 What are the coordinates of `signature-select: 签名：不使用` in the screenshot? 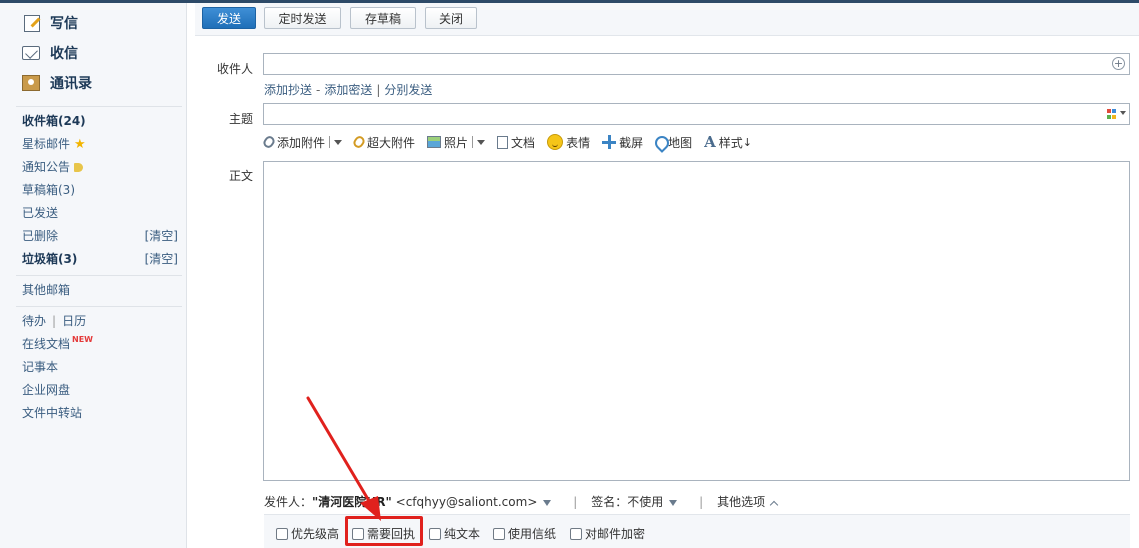 It's located at (627, 502).